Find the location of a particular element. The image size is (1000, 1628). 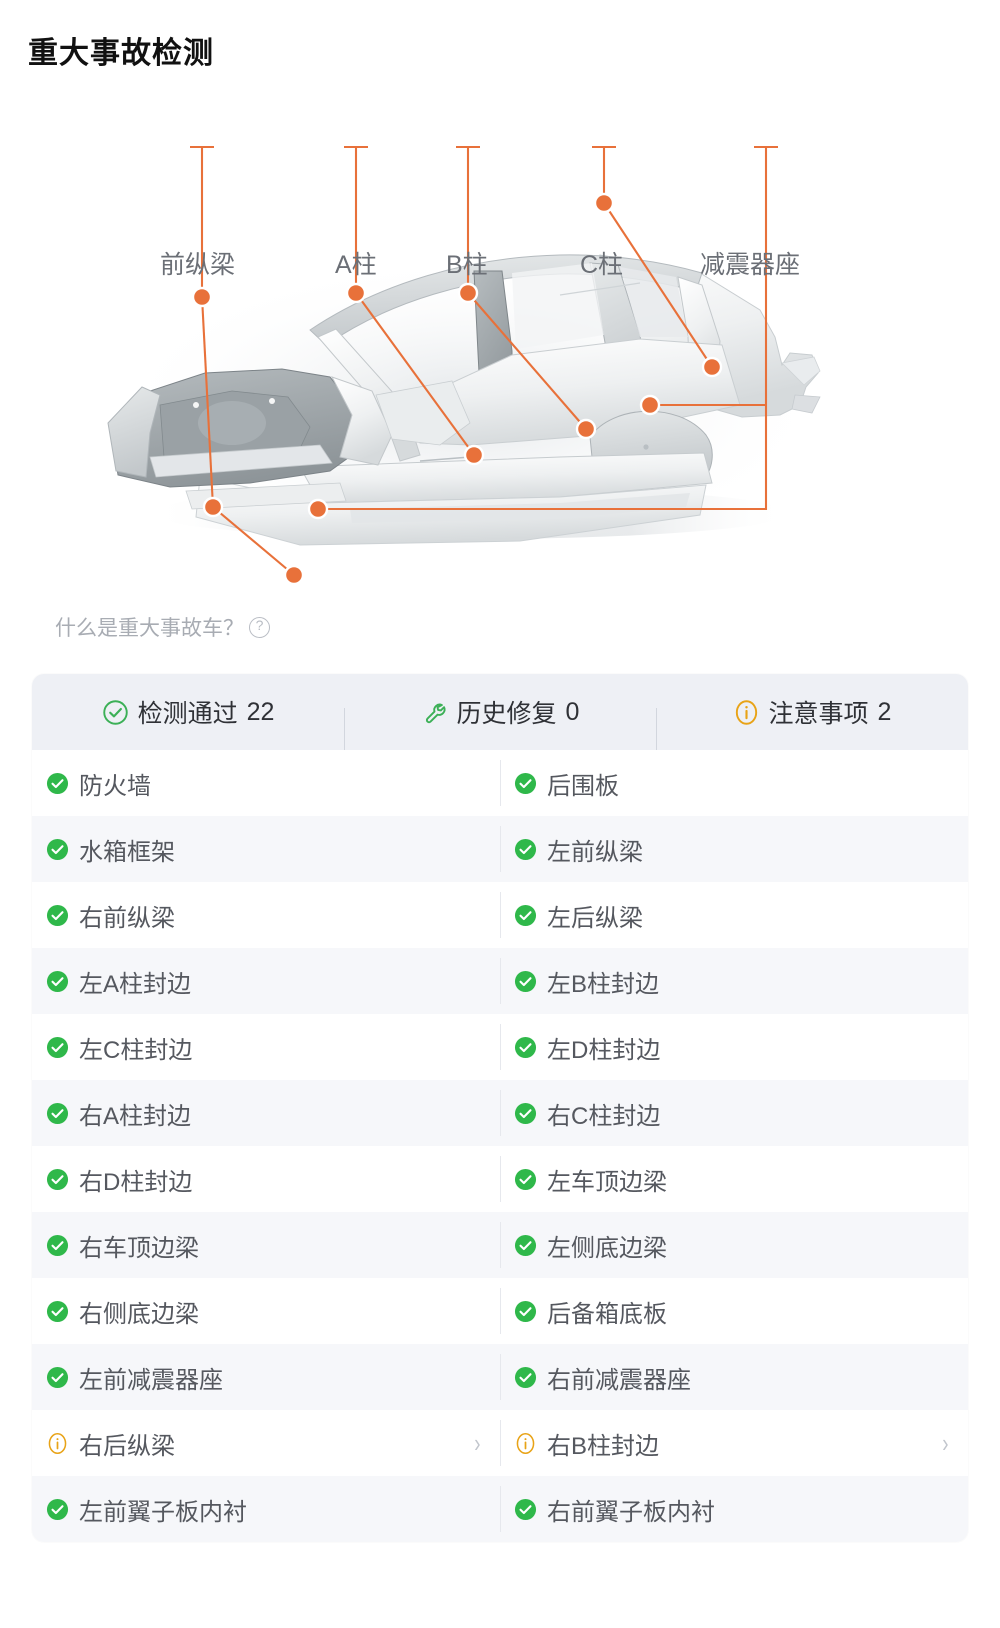

checklist-item-label: 右后纵梁 is located at coordinates (127, 1446).